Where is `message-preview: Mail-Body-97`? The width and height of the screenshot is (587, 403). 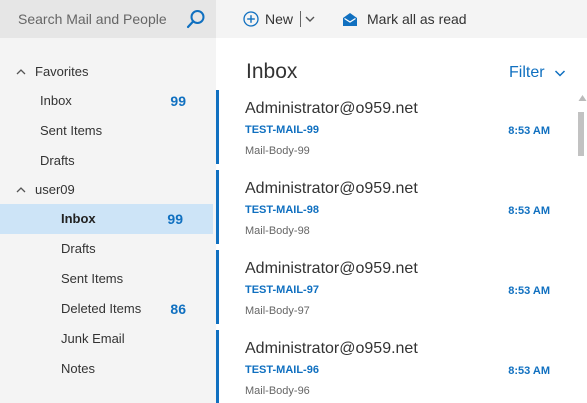
message-preview: Mail-Body-97 is located at coordinates (277, 311).